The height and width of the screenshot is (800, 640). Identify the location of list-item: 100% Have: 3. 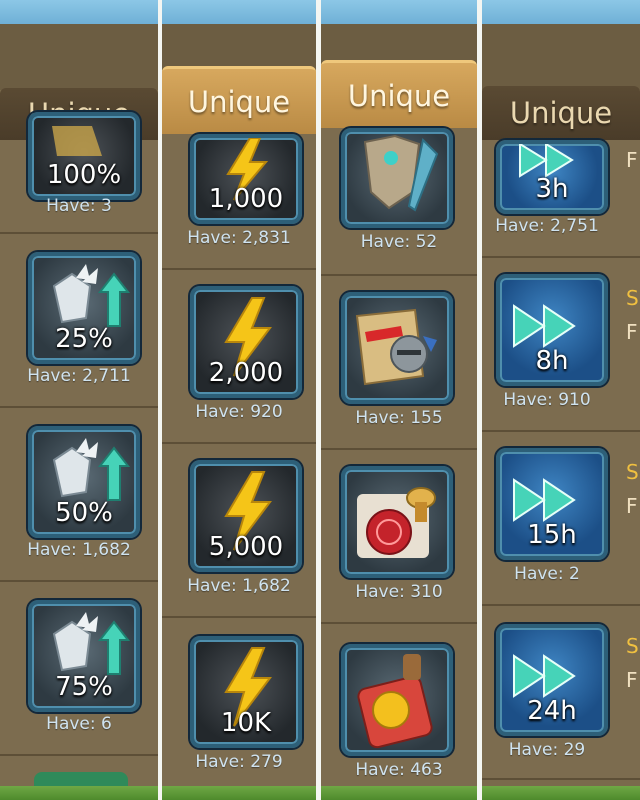
(79, 173).